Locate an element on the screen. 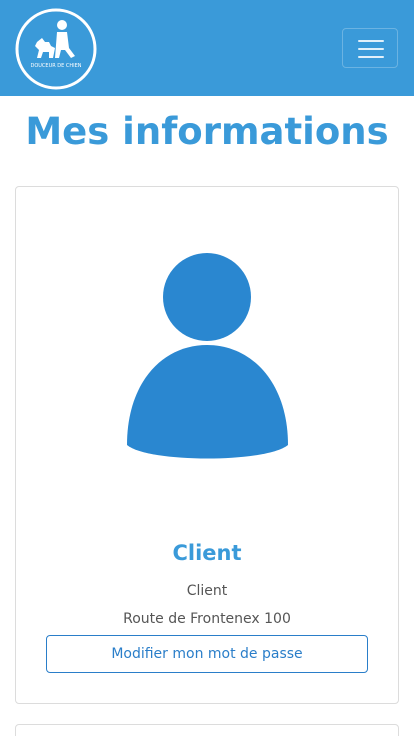 This screenshot has height=736, width=414. secondary-card is located at coordinates (207, 730).